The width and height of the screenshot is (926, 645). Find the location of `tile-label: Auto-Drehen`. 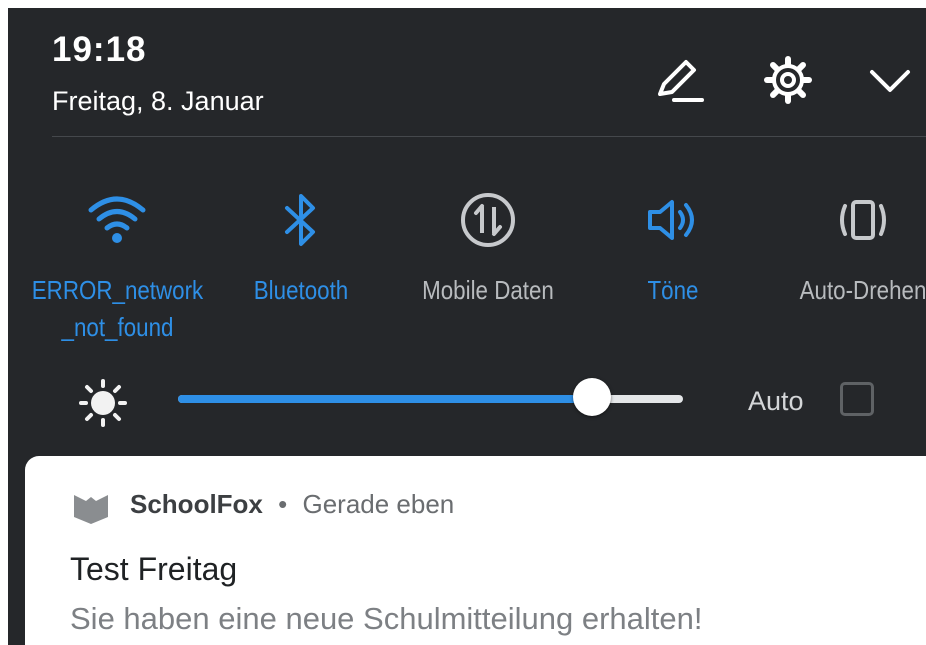

tile-label: Auto-Drehen is located at coordinates (862, 290).